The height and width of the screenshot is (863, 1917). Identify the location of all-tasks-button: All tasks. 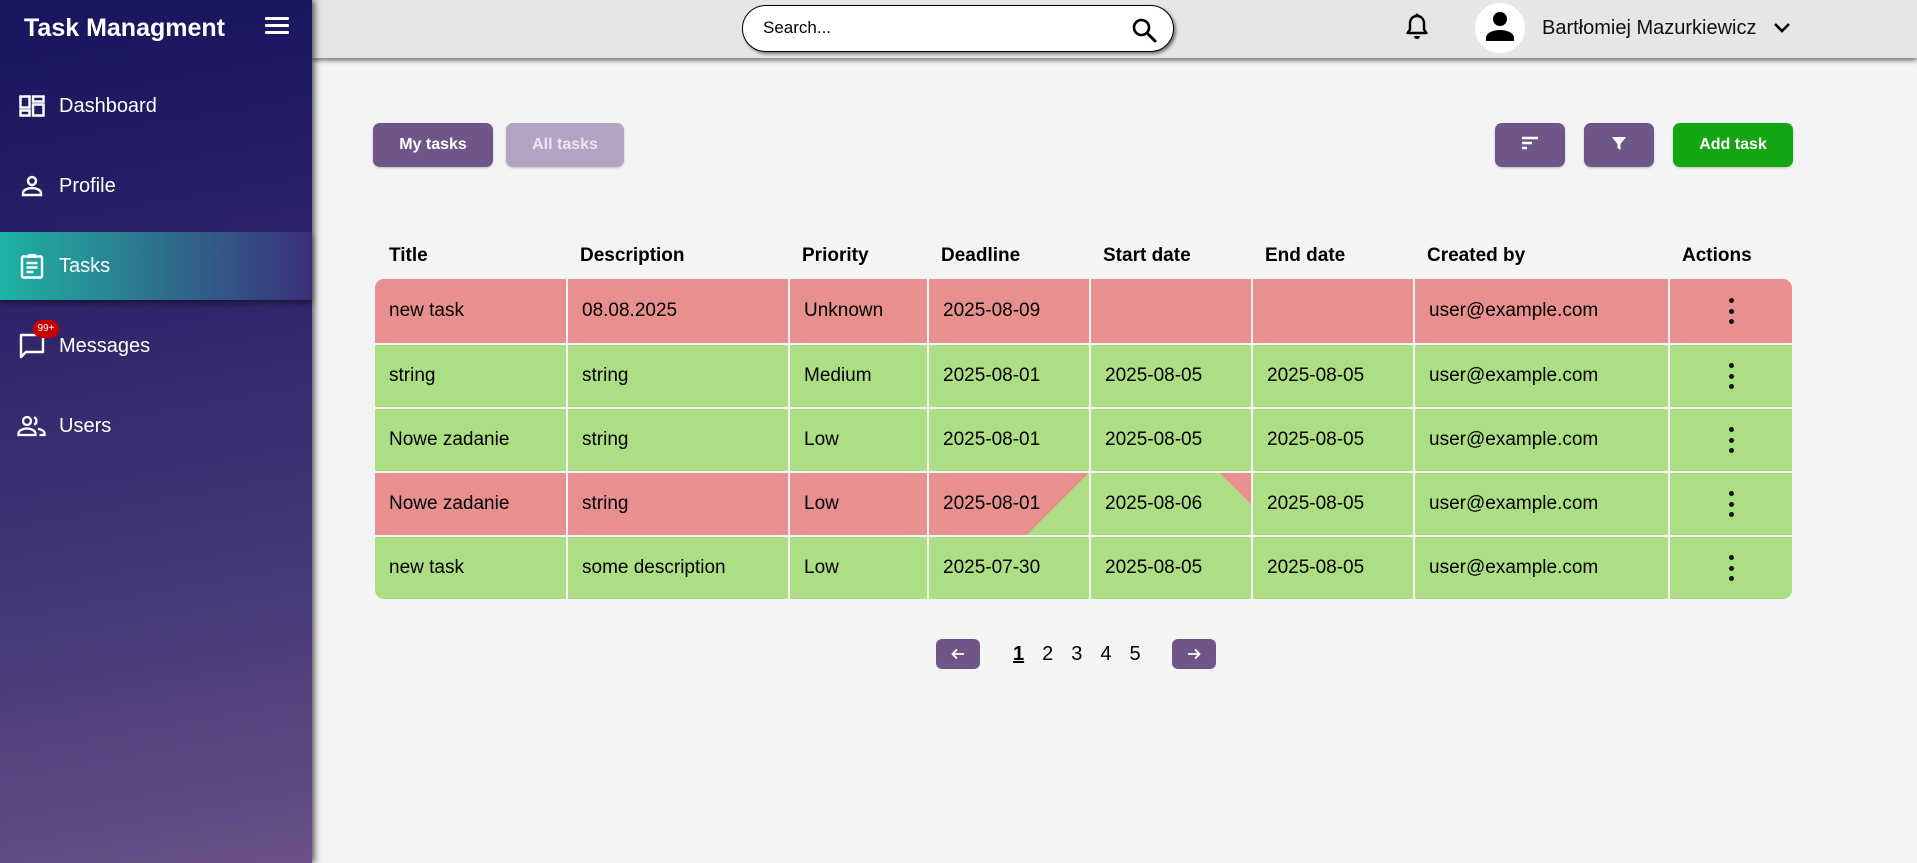
(565, 145).